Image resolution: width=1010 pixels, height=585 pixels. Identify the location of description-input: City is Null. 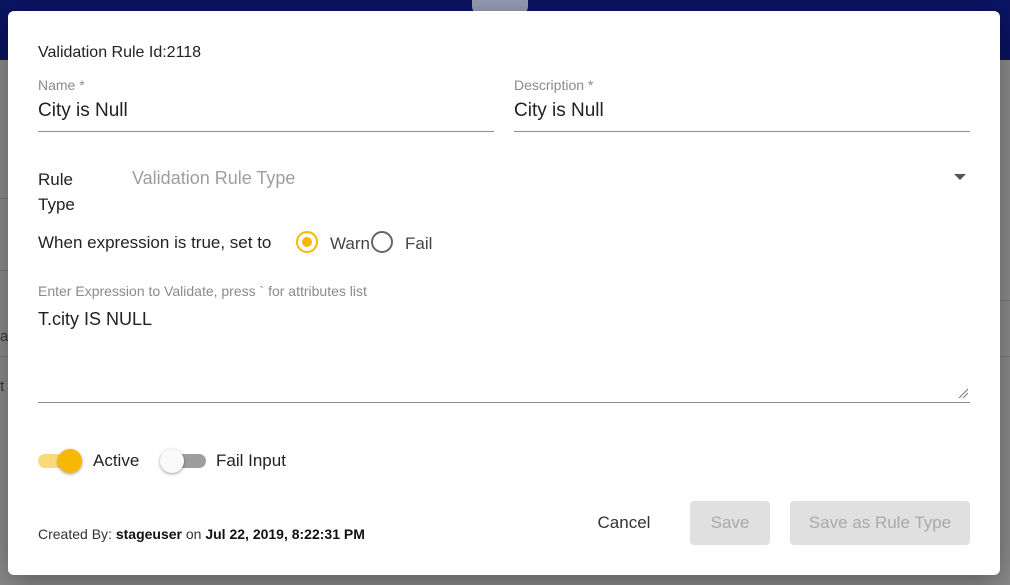
(742, 111).